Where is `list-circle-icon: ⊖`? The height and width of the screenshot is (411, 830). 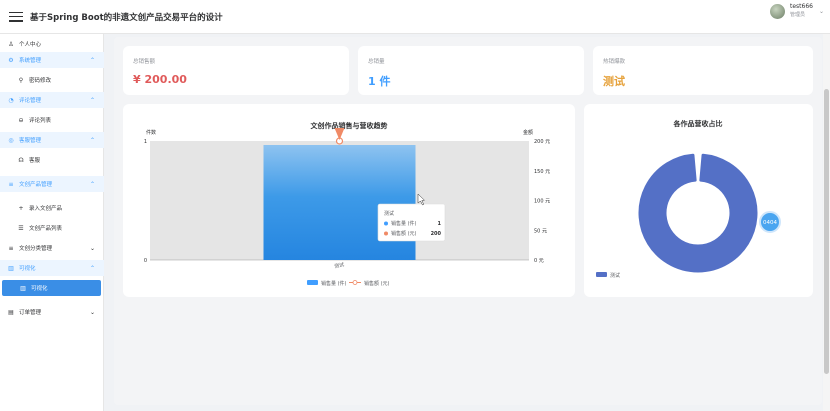
list-circle-icon: ⊖ is located at coordinates (21, 120).